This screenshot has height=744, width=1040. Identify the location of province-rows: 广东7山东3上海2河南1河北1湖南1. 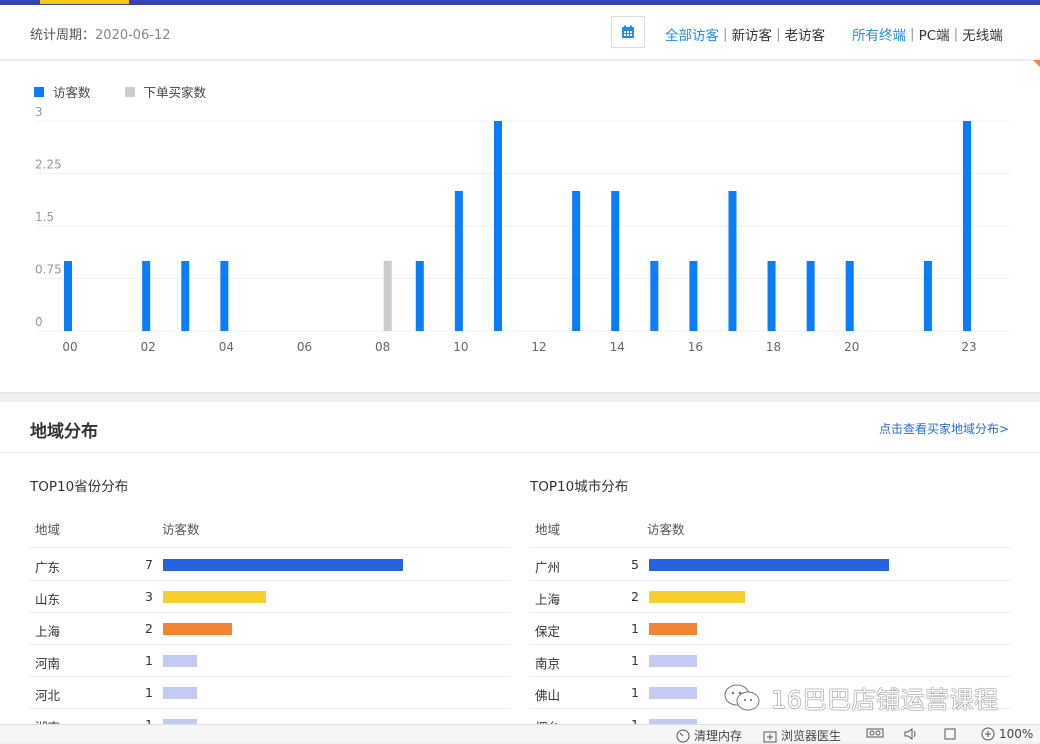
(270, 645).